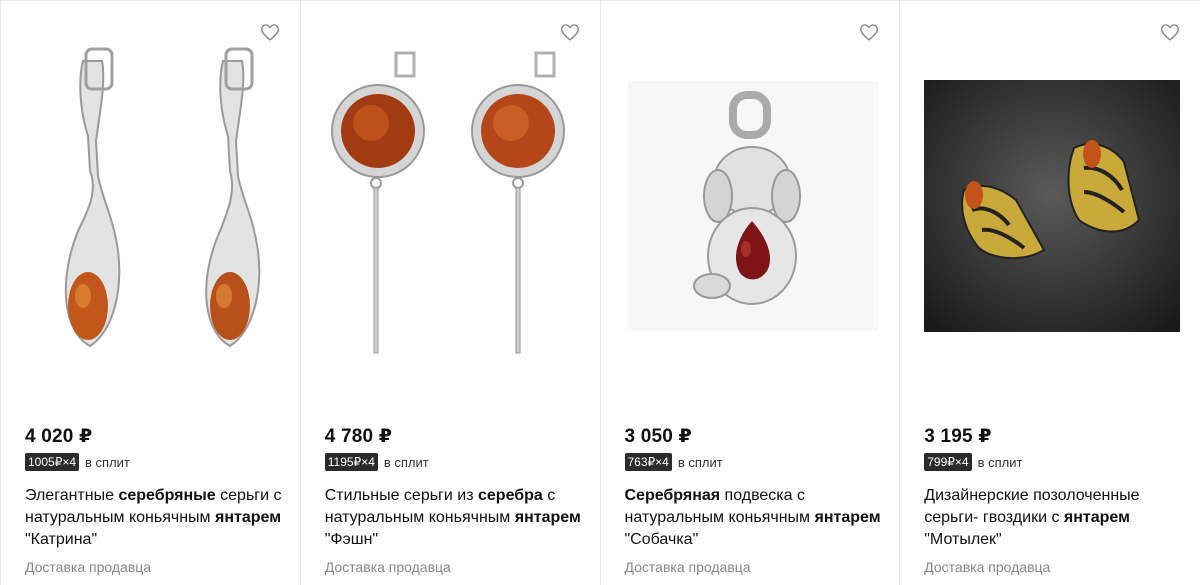 The height and width of the screenshot is (585, 1200). Describe the element at coordinates (673, 462) in the screenshot. I see `split-payment: 763₽×4 в сплит` at that location.